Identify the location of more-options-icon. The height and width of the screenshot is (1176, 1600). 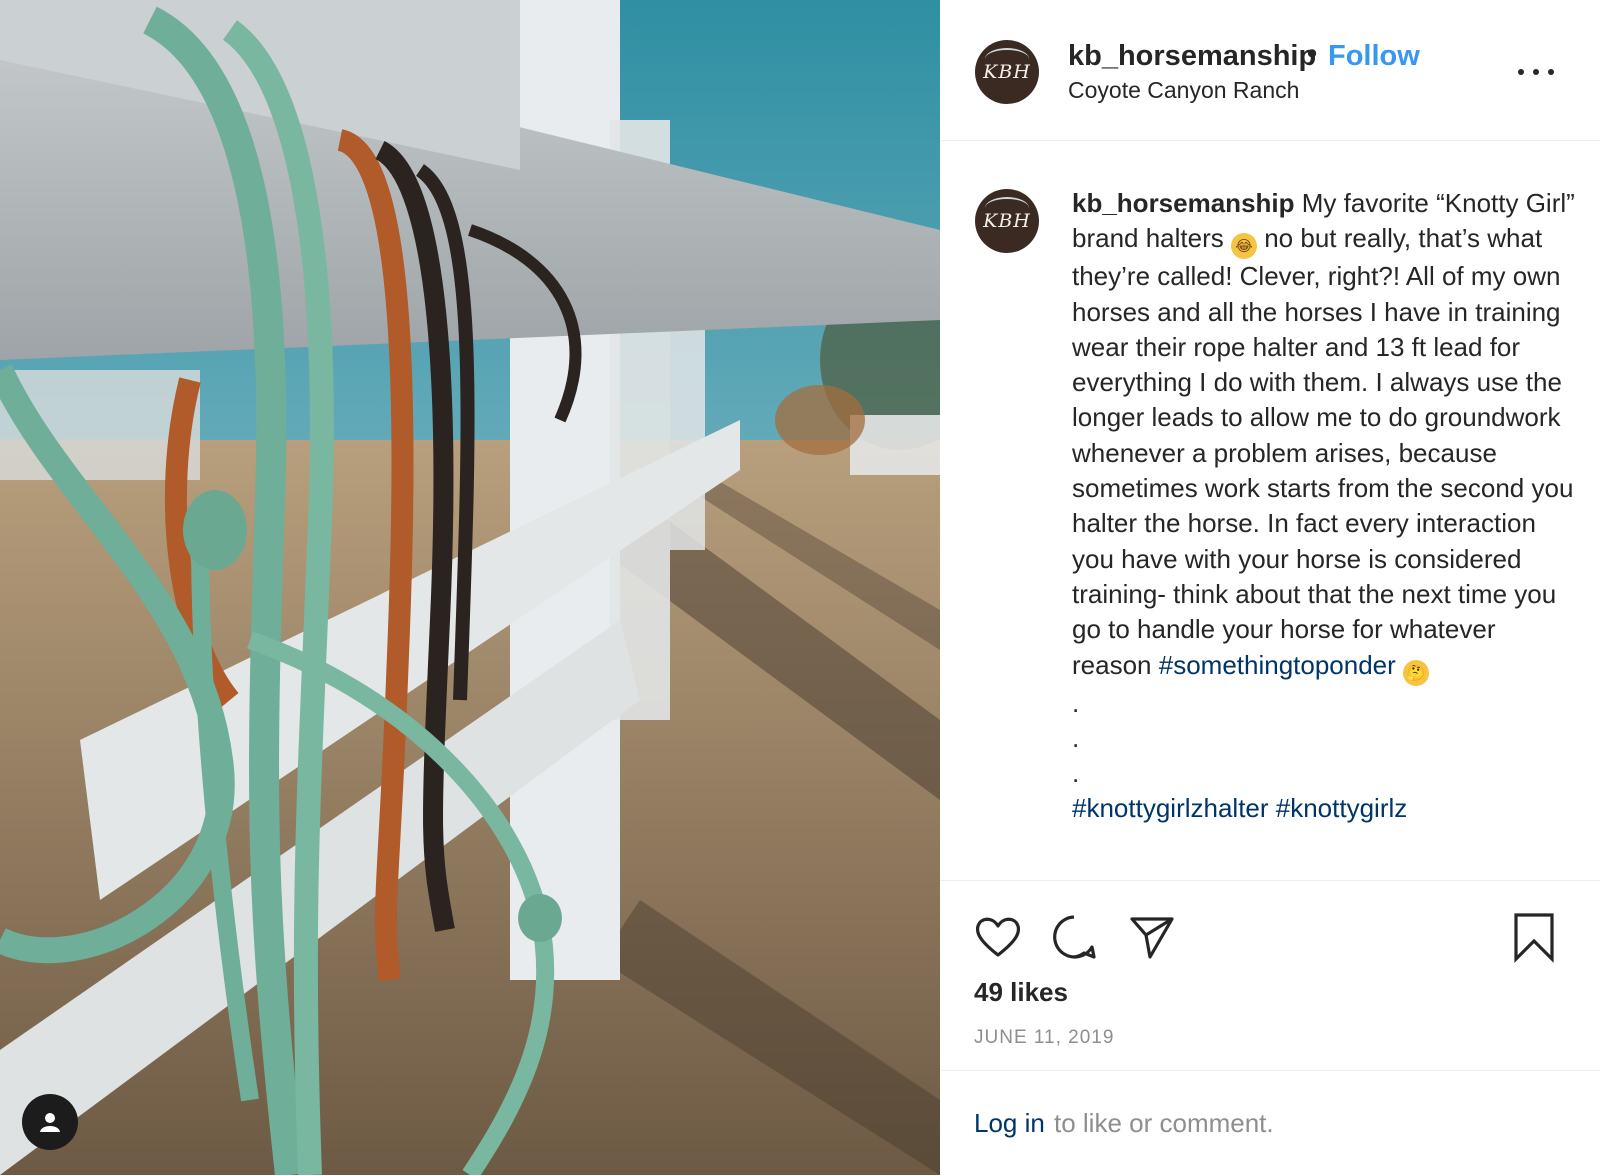
(1536, 72).